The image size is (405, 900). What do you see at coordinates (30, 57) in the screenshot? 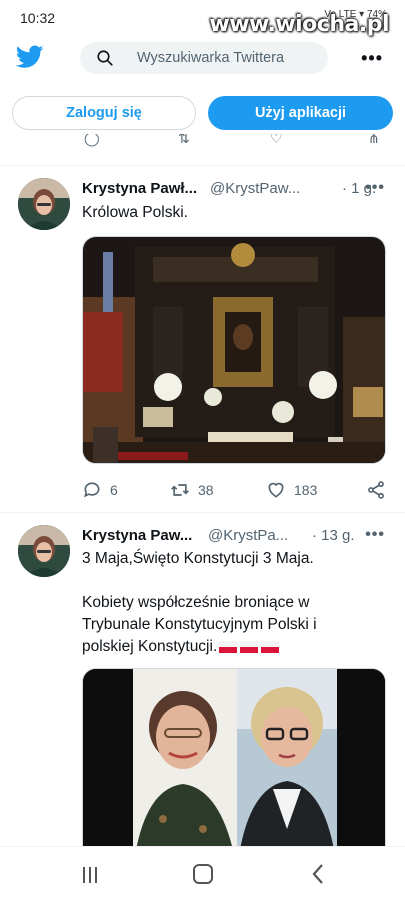
I see `twitter-logo-icon` at bounding box center [30, 57].